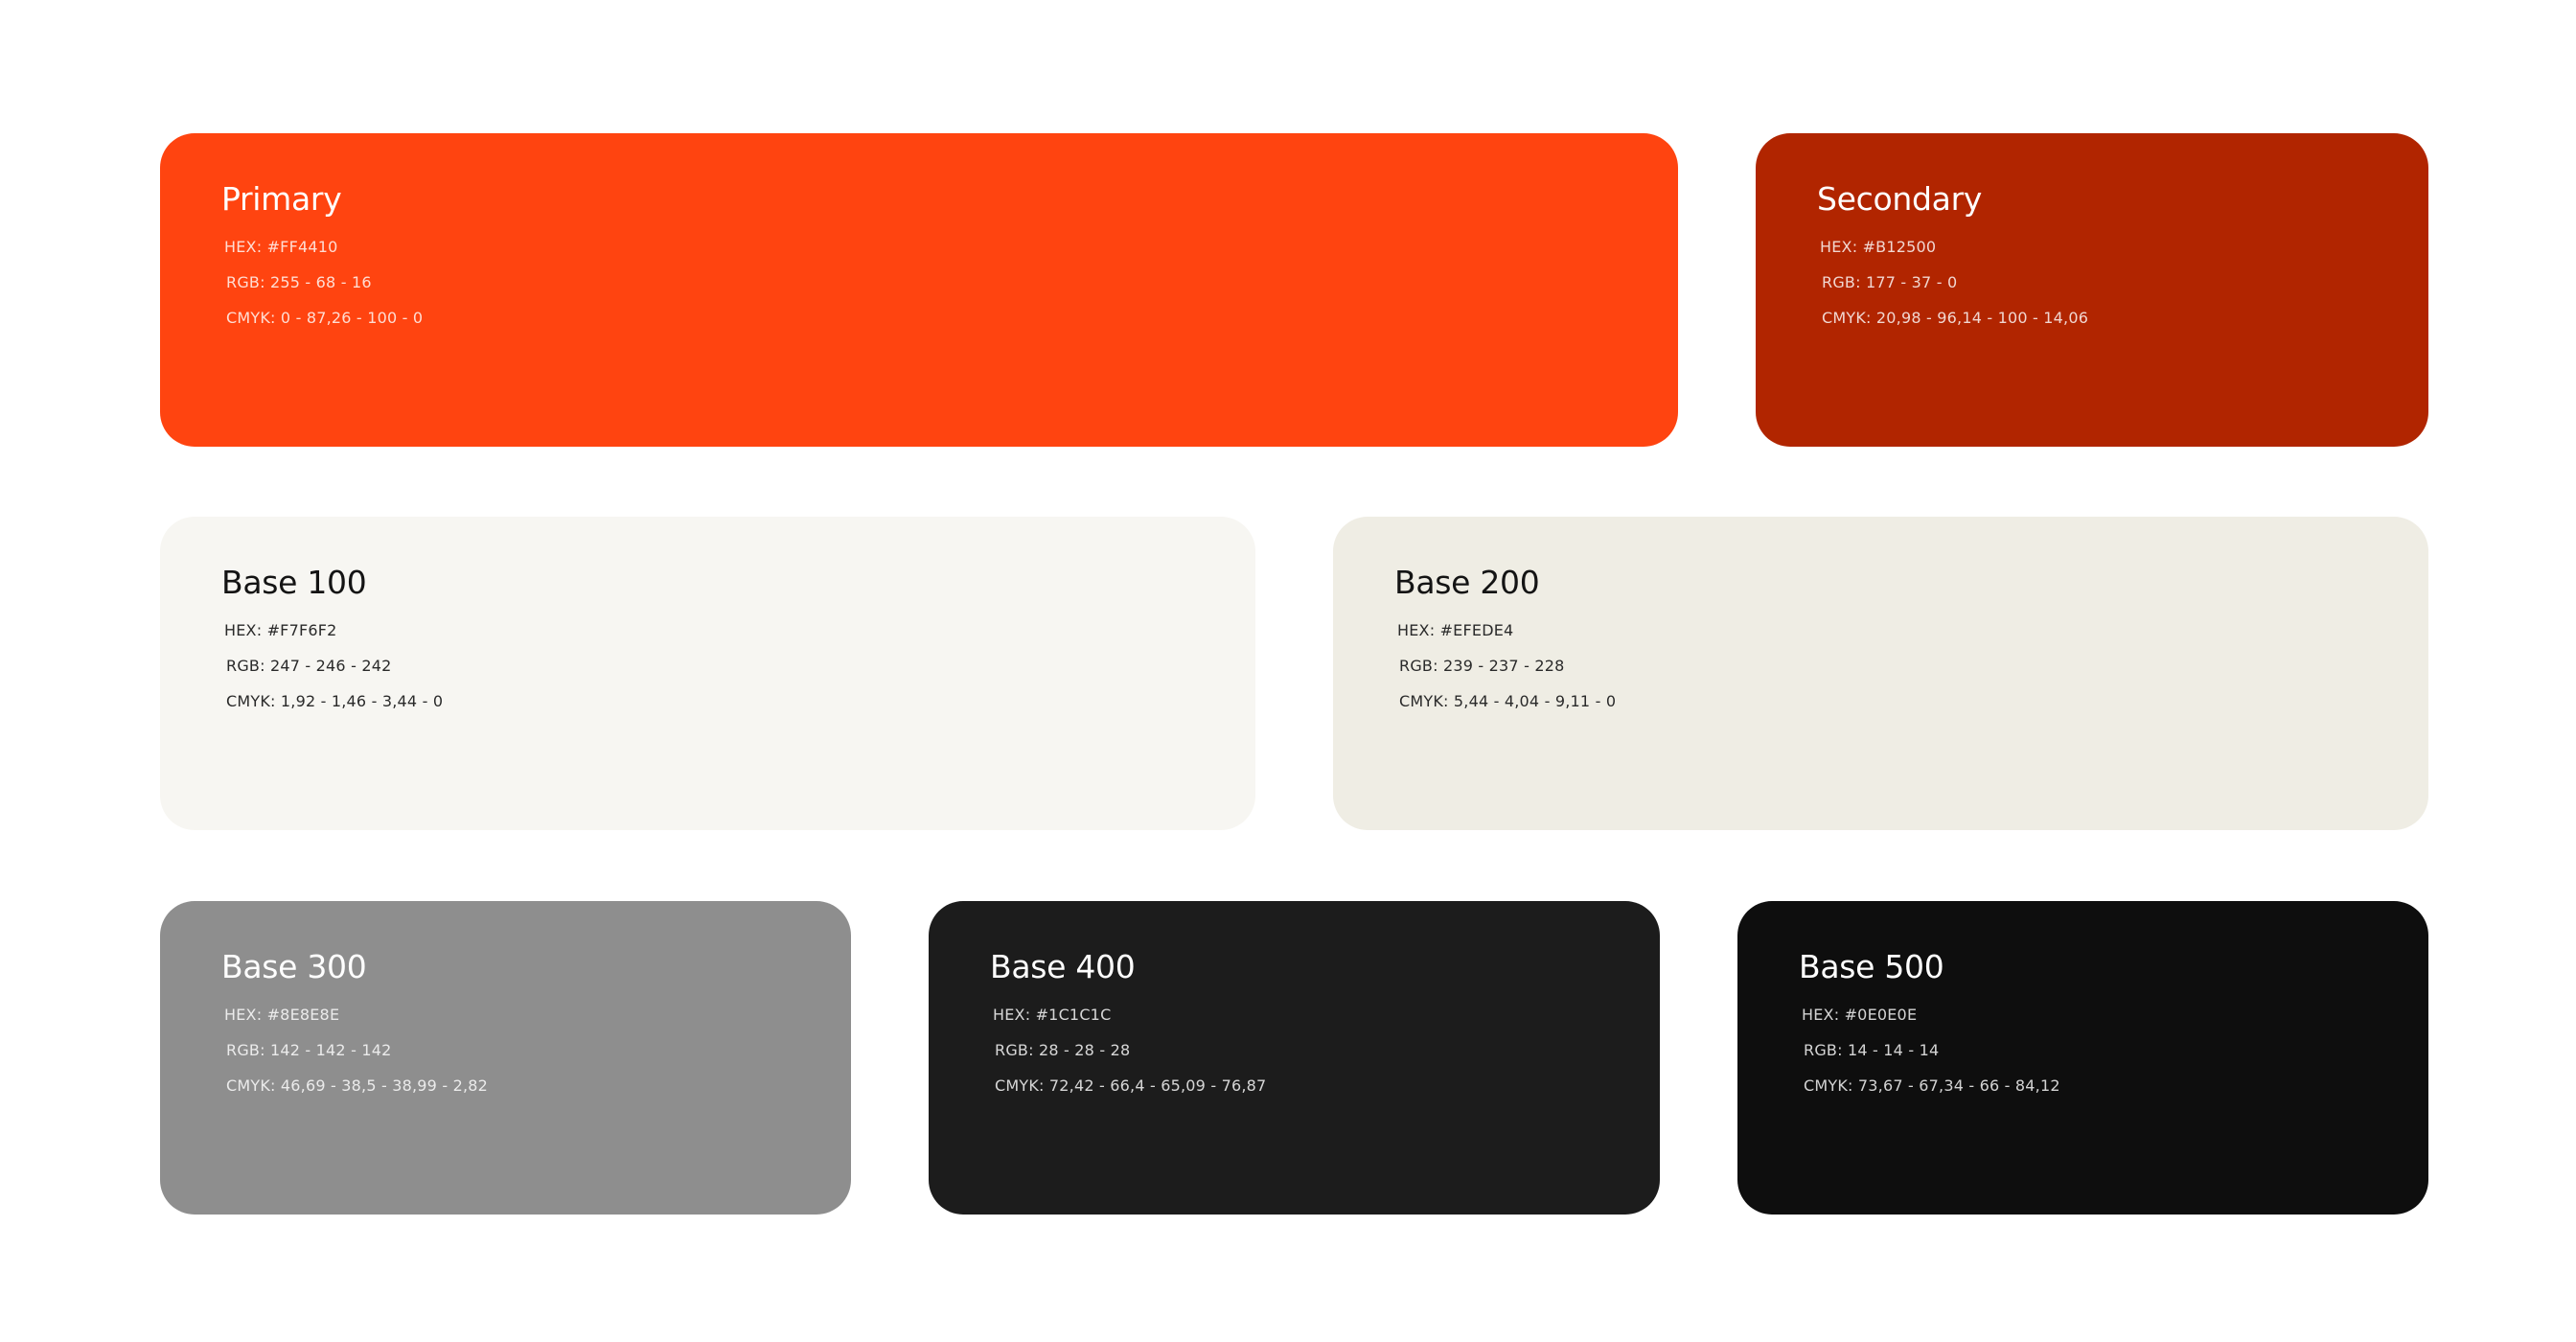 The width and height of the screenshot is (2576, 1342). Describe the element at coordinates (1878, 247) in the screenshot. I see `swatch-hex: HEX: #B12500` at that location.